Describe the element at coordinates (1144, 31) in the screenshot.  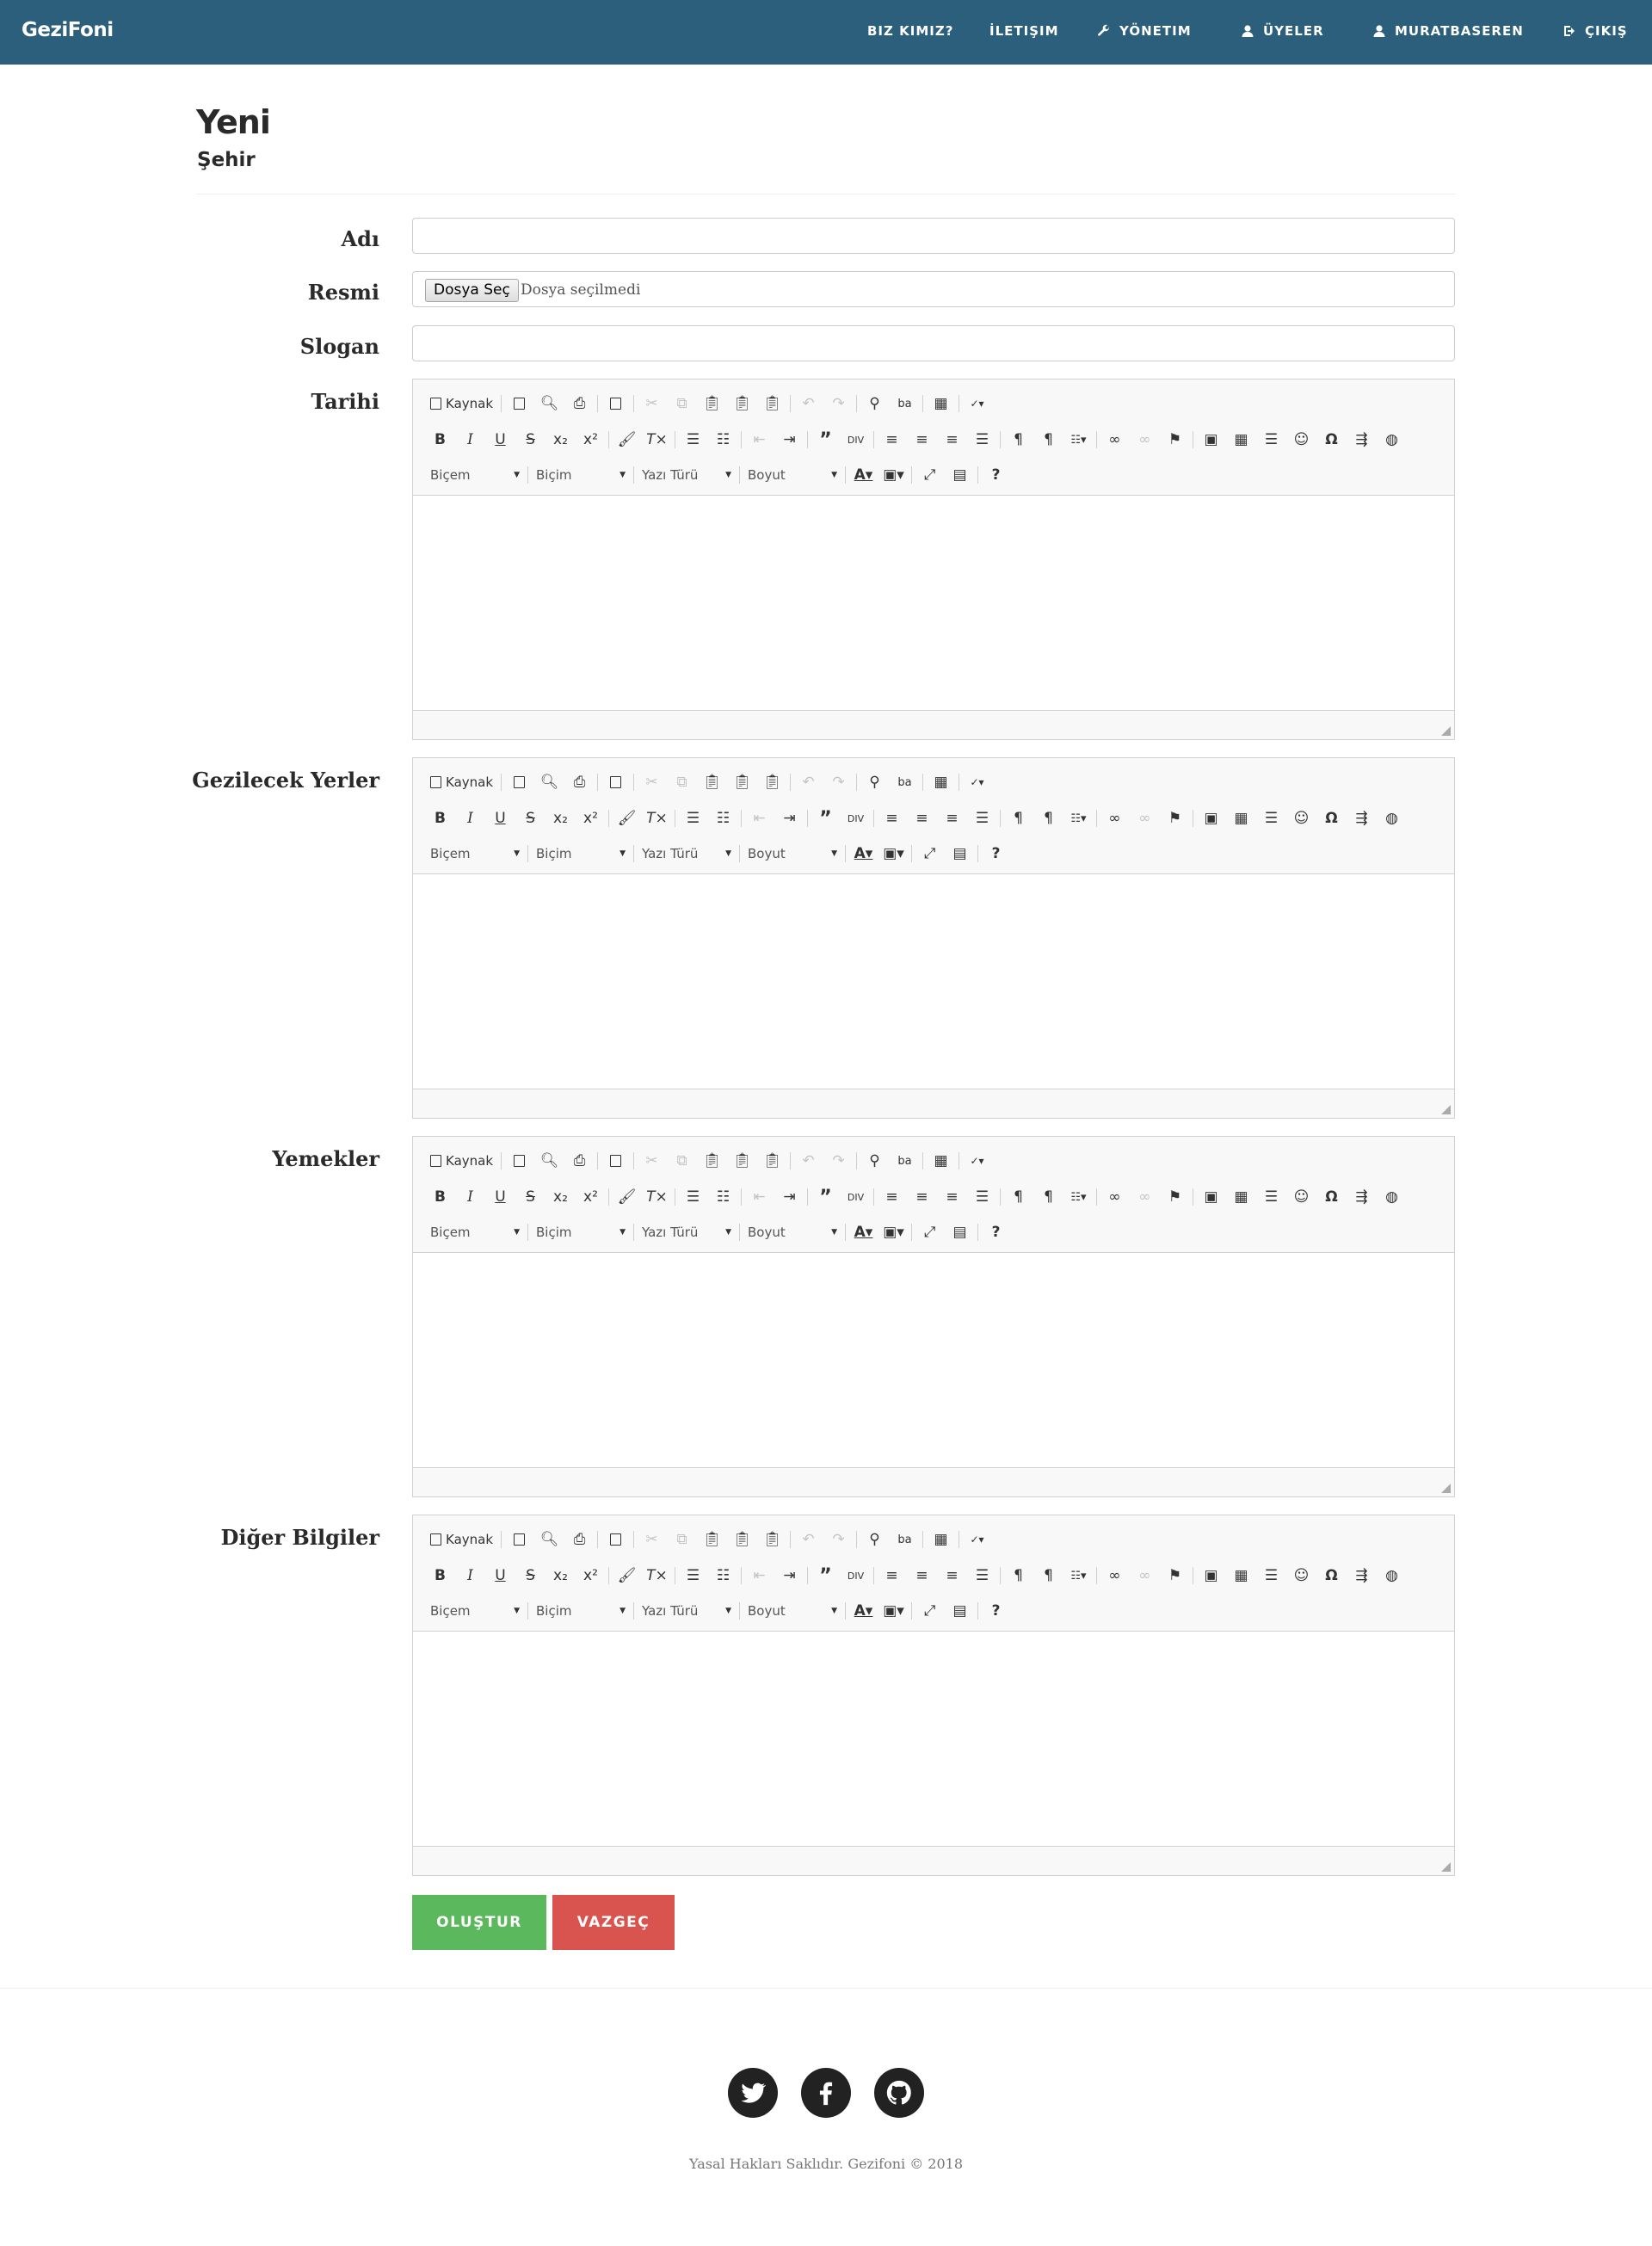
I see `nav-link-admin: YÖNETIM` at that location.